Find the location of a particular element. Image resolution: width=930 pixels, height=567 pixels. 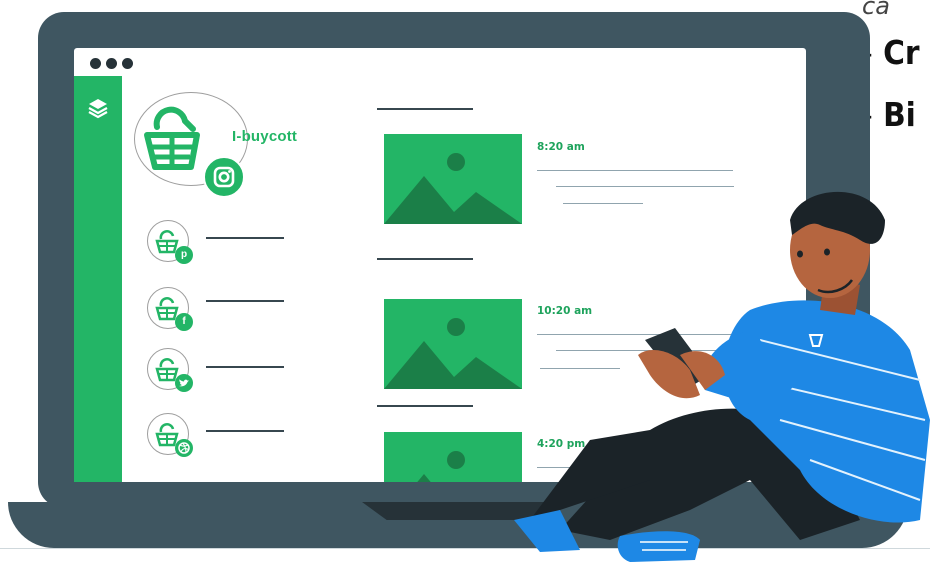

pinterest-icon: p is located at coordinates (184, 255).